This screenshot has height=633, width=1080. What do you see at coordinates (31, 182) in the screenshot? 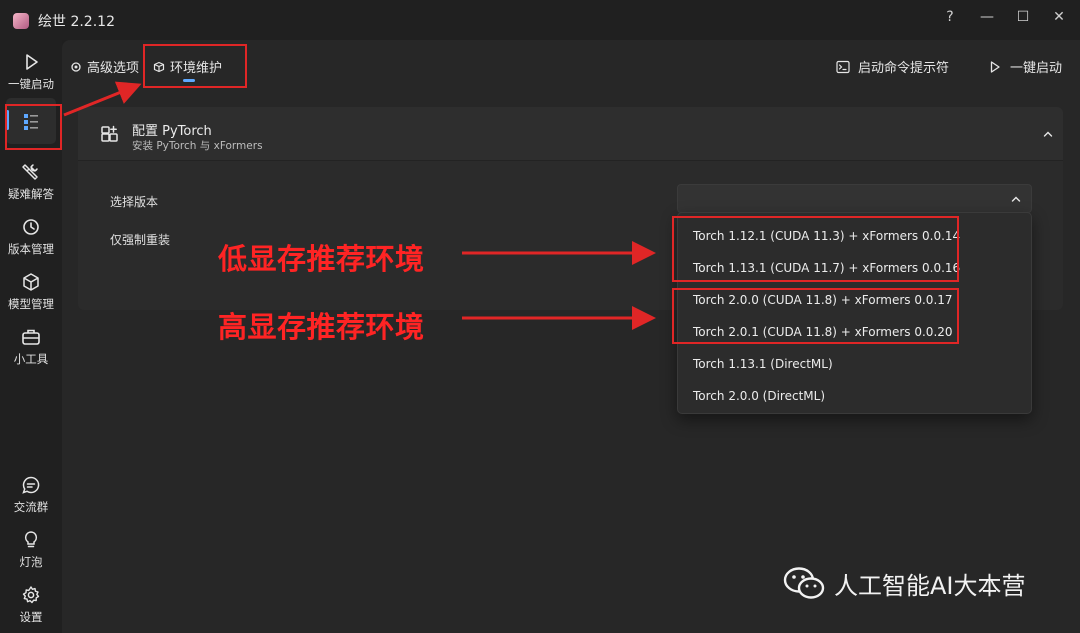
I see `sidebar-item-troubleshoot: 疑难解答` at bounding box center [31, 182].